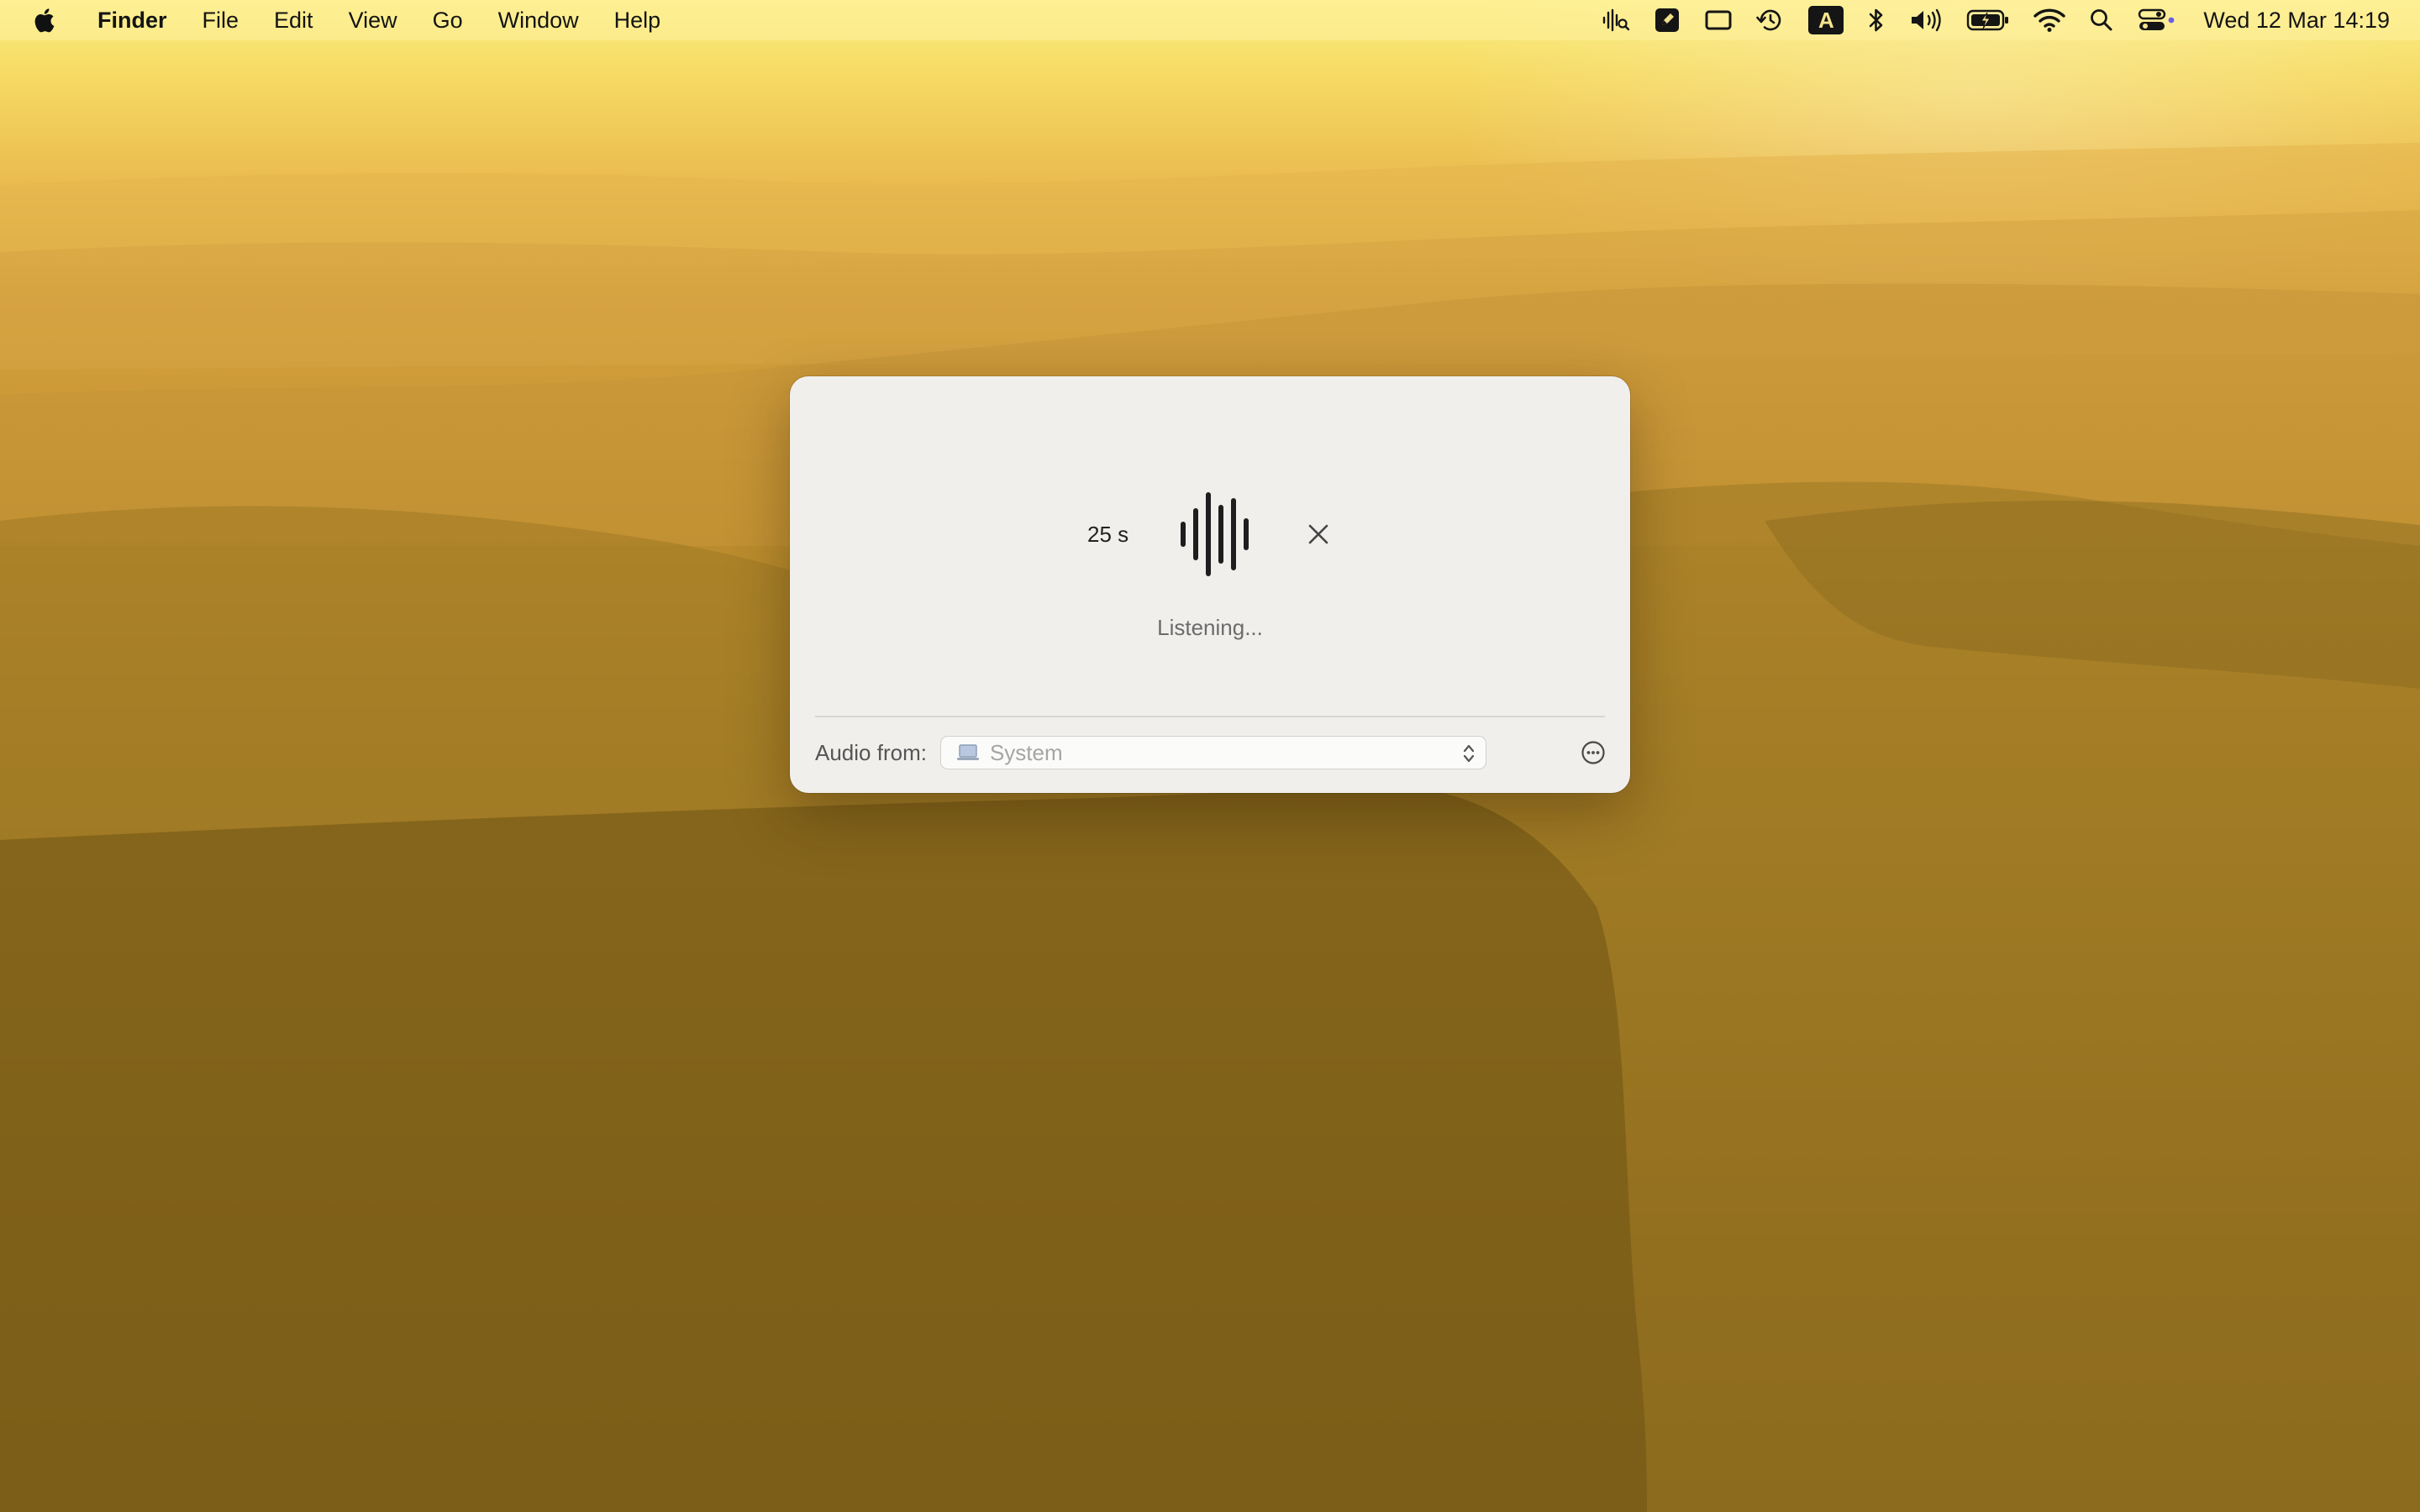 The width and height of the screenshot is (2420, 1512). What do you see at coordinates (2157, 20) in the screenshot?
I see `control-center-icon` at bounding box center [2157, 20].